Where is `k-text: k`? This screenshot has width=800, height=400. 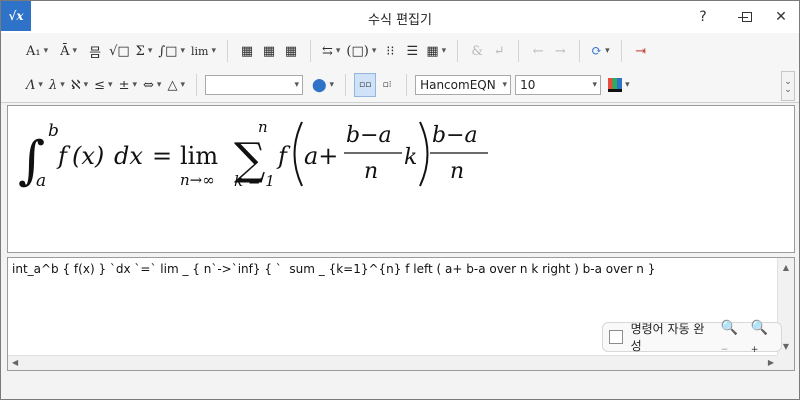
k-text: k is located at coordinates (410, 157).